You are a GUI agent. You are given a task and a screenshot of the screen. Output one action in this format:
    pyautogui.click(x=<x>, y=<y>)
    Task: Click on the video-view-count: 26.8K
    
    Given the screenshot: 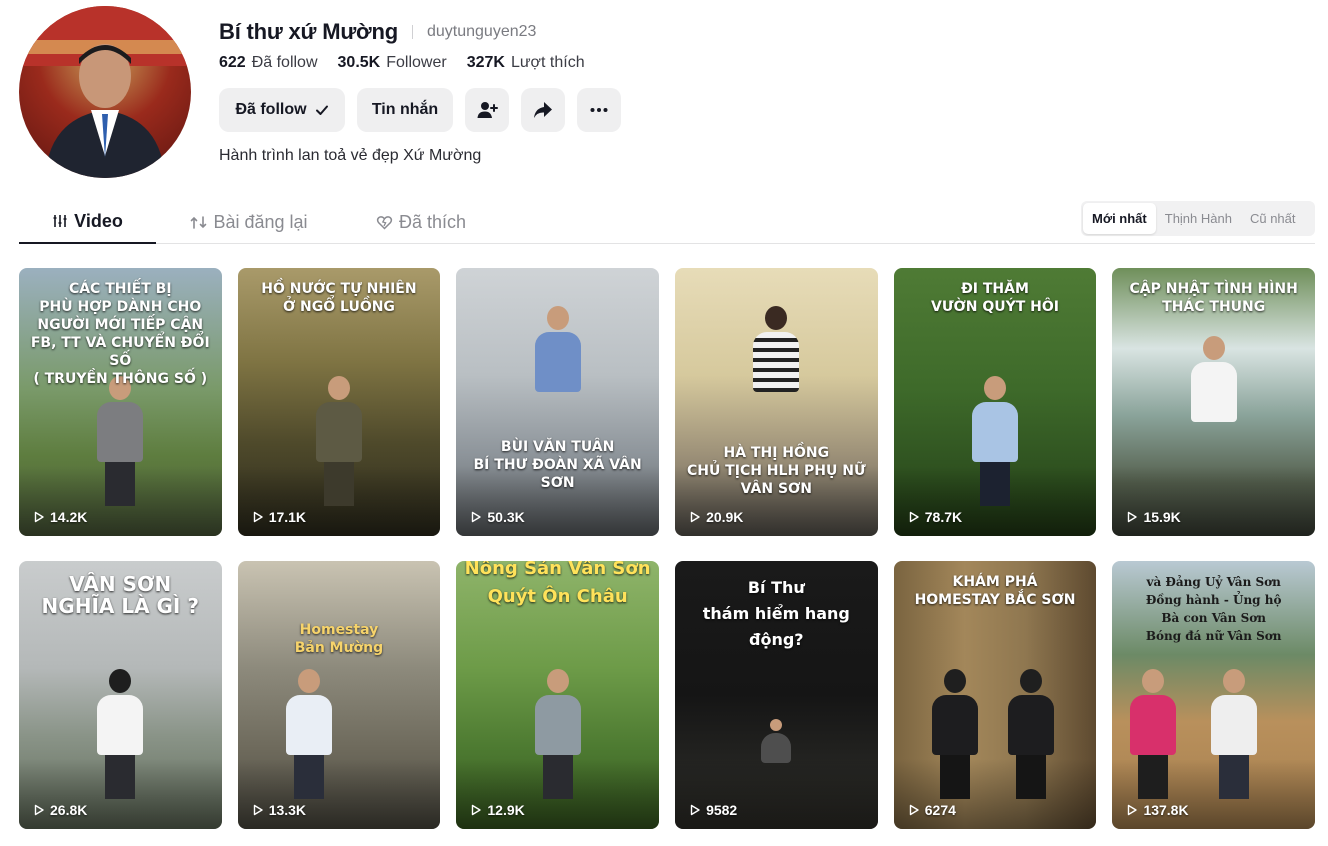 What is the action you would take?
    pyautogui.click(x=60, y=810)
    